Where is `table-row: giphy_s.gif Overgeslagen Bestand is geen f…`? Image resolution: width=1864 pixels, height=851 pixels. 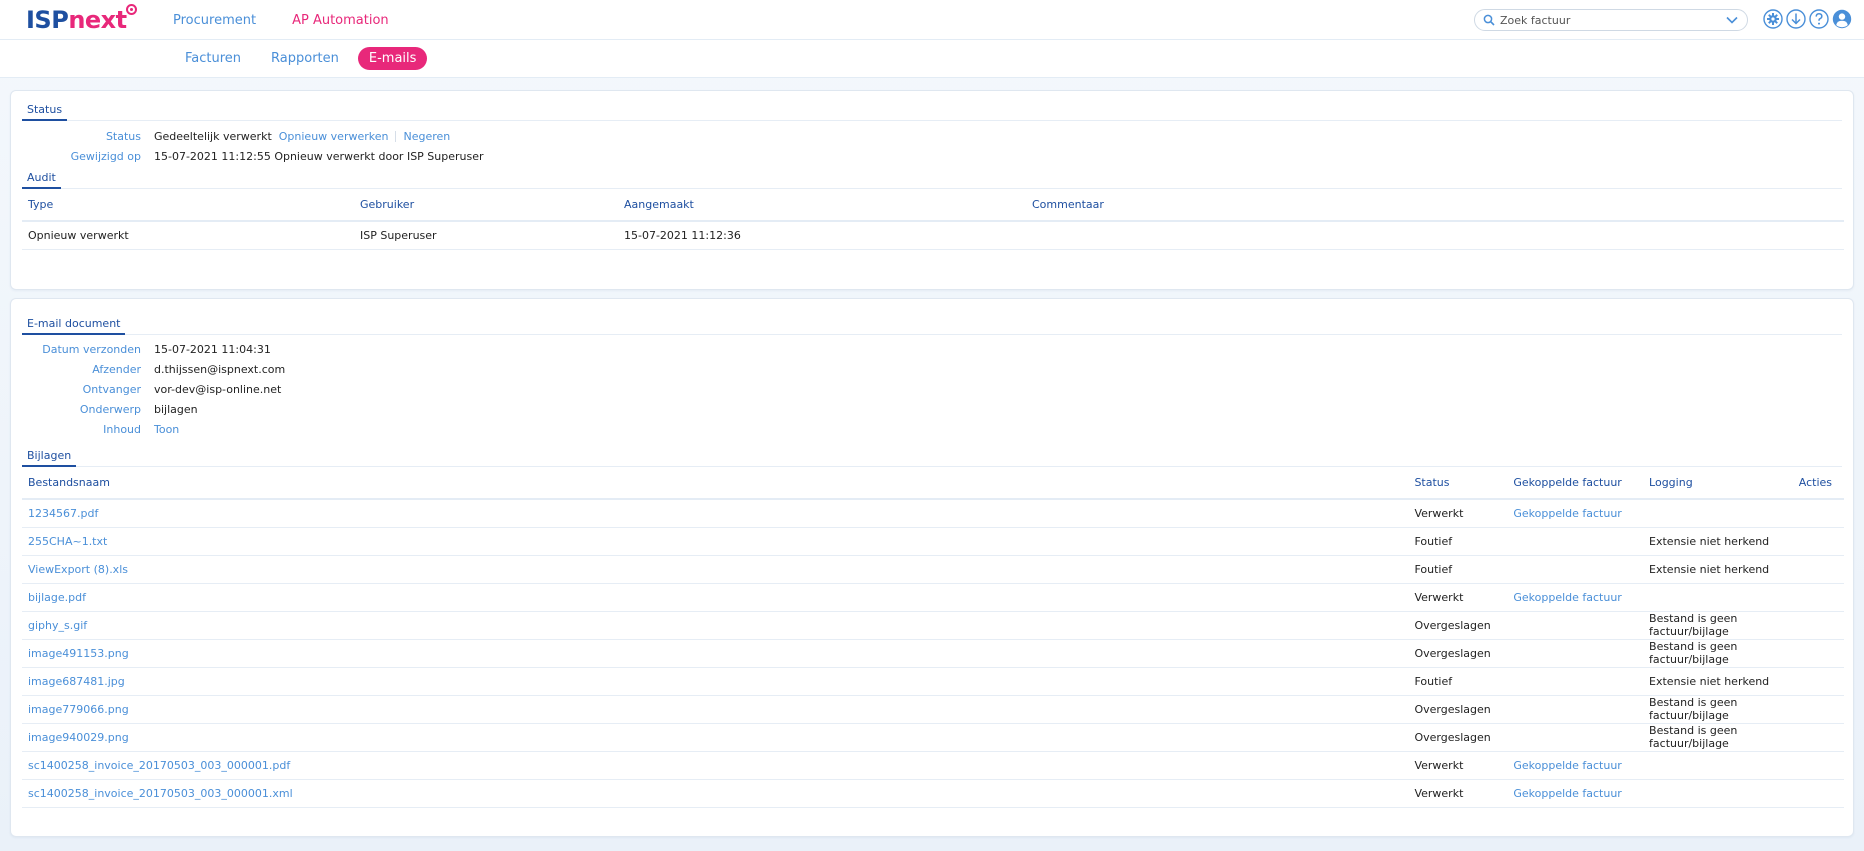
table-row: giphy_s.gif Overgeslagen Bestand is geen f… is located at coordinates (933, 625).